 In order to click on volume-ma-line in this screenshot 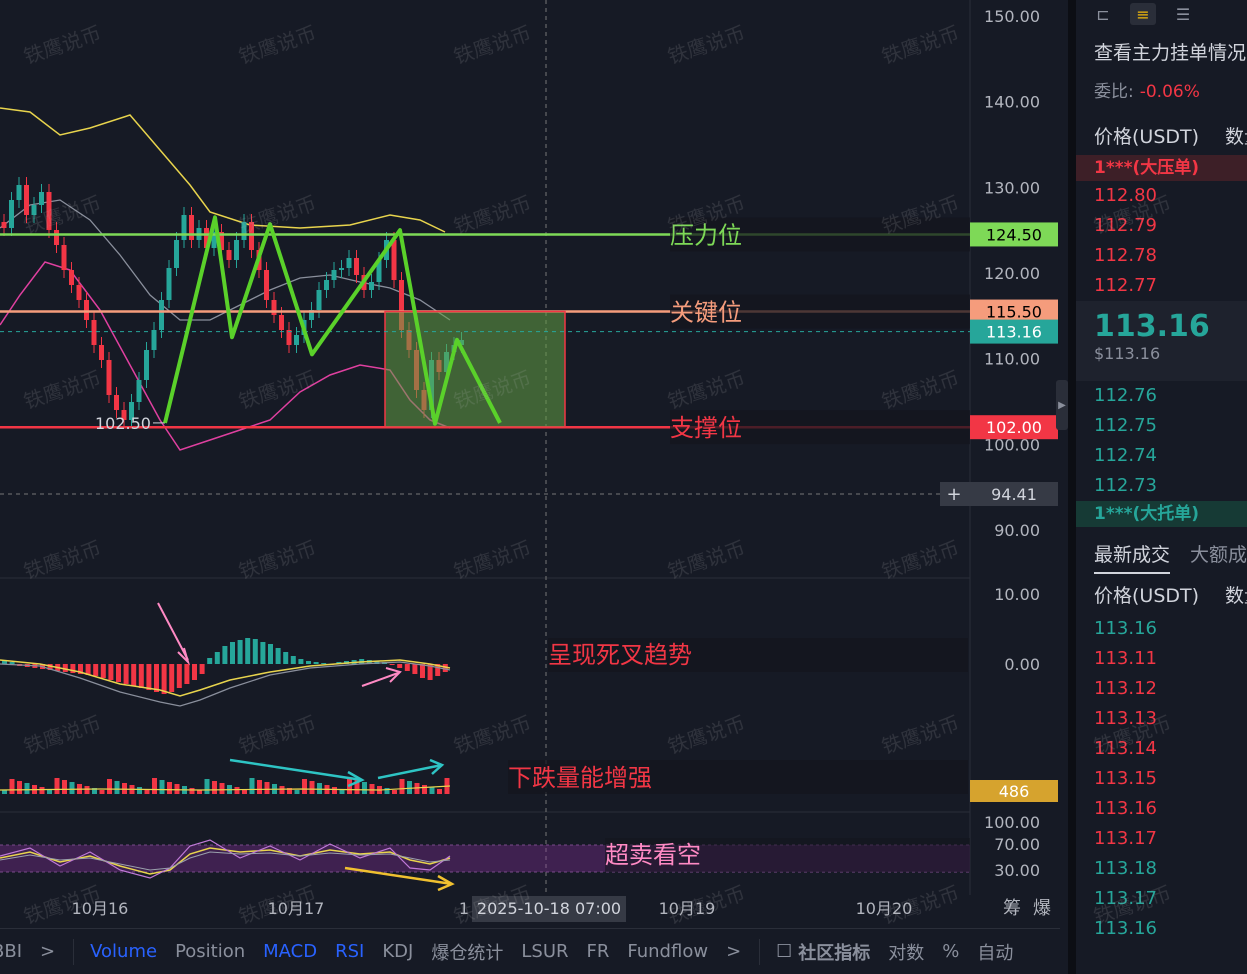, I will do `click(225, 788)`.